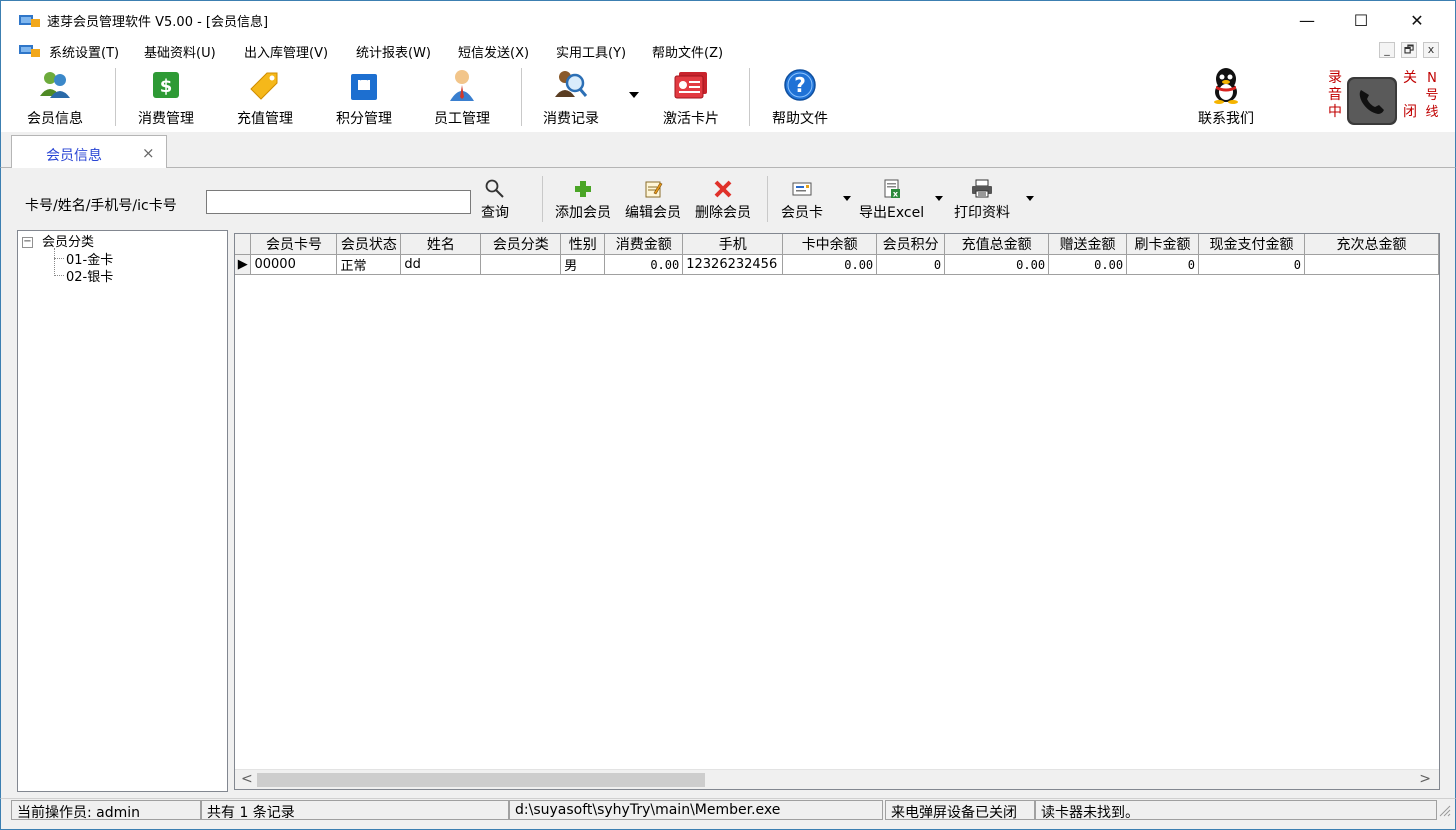  What do you see at coordinates (89, 275) in the screenshot?
I see `tree-item-silver-card: 02-银卡` at bounding box center [89, 275].